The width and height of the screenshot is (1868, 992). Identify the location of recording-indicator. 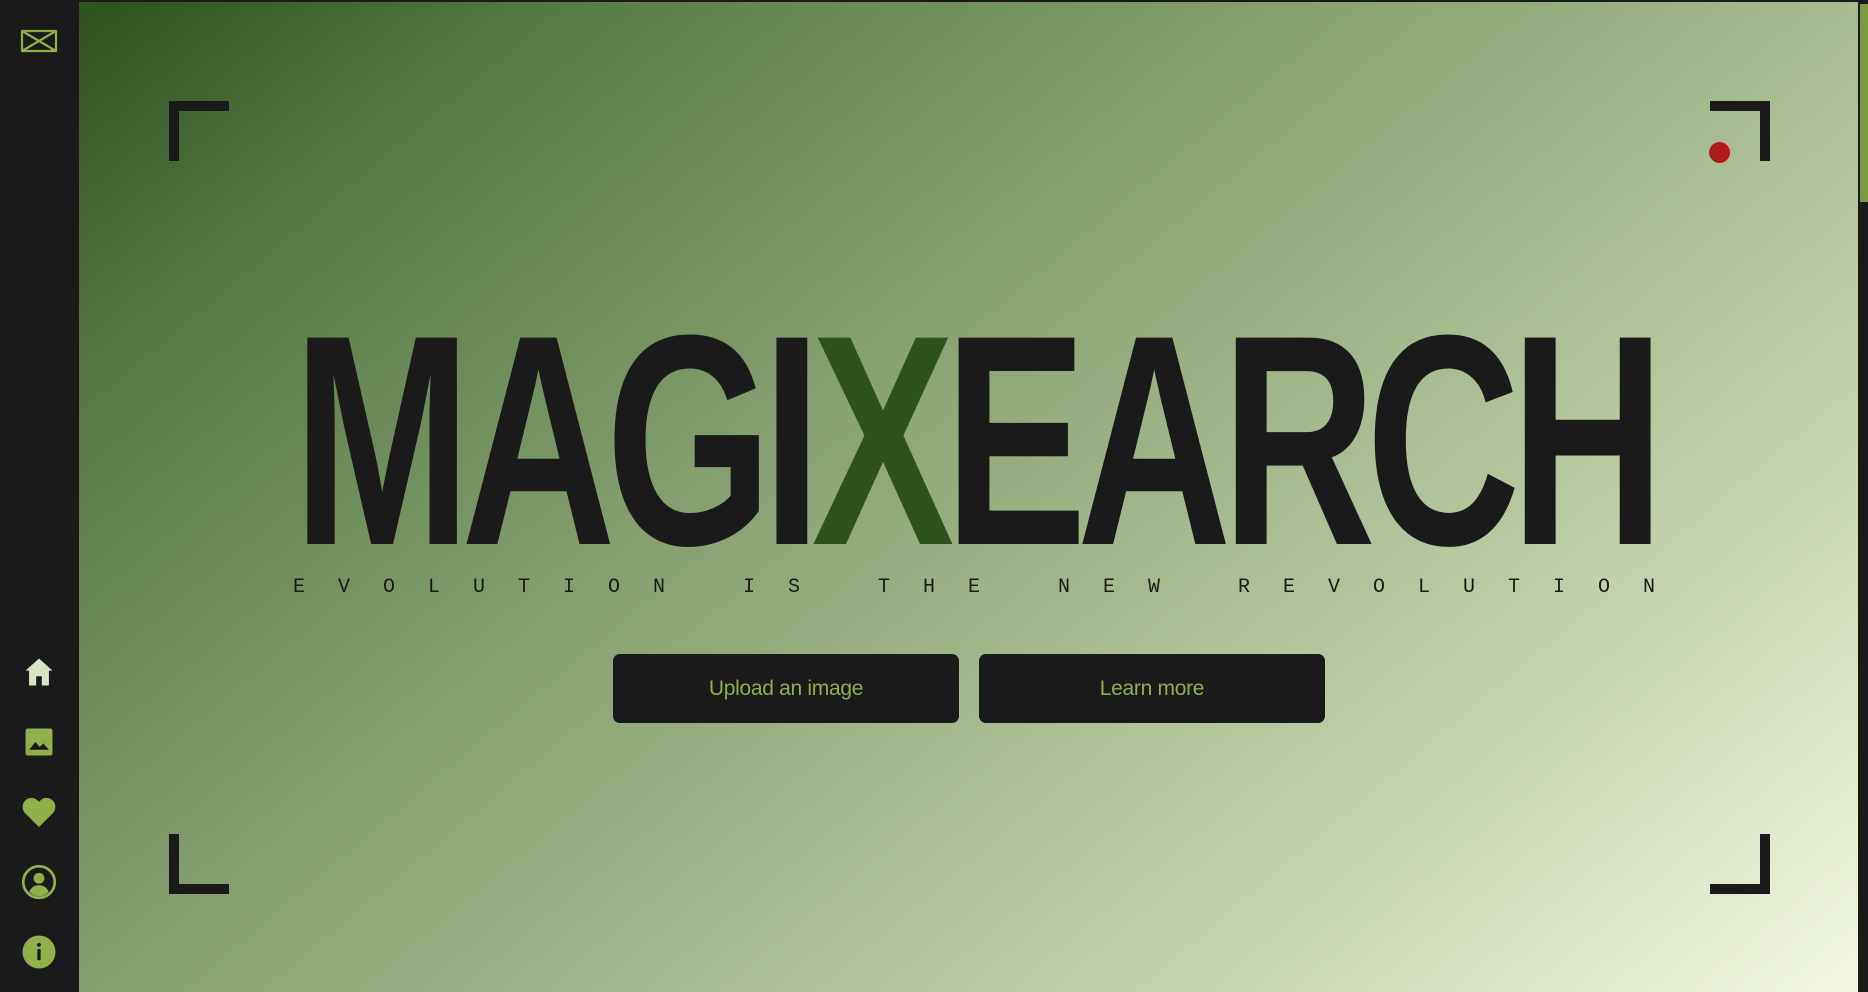
(1719, 152).